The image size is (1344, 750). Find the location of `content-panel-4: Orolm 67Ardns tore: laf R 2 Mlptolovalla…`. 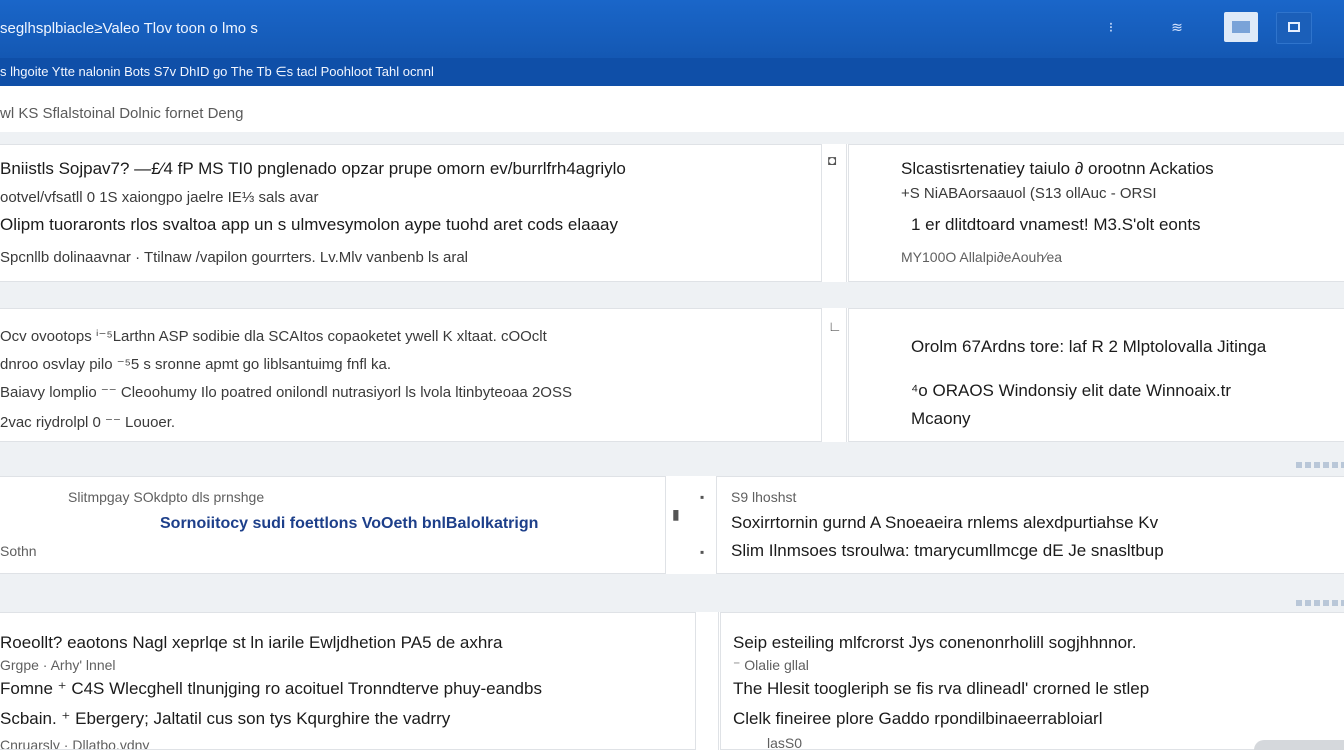

content-panel-4: Orolm 67Ardns tore: laf R 2 Mlptolovalla… is located at coordinates (1096, 375).